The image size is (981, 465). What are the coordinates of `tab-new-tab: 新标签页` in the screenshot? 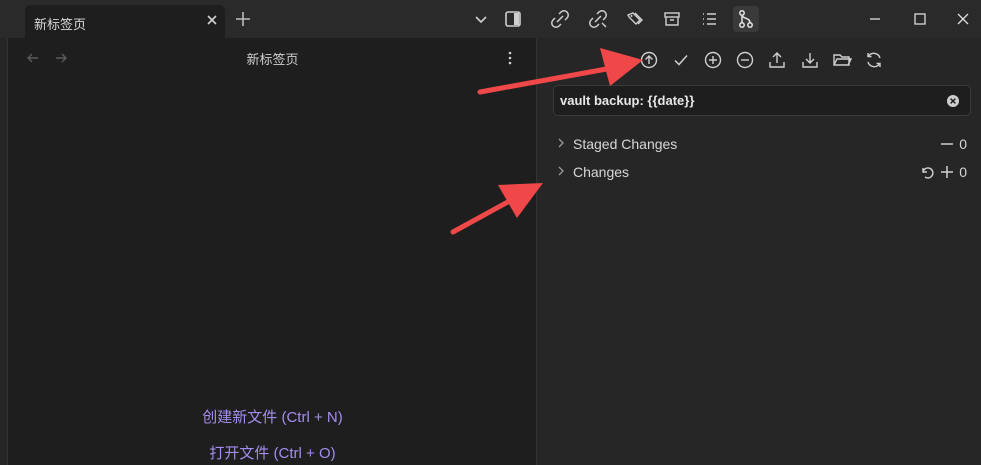 It's located at (125, 21).